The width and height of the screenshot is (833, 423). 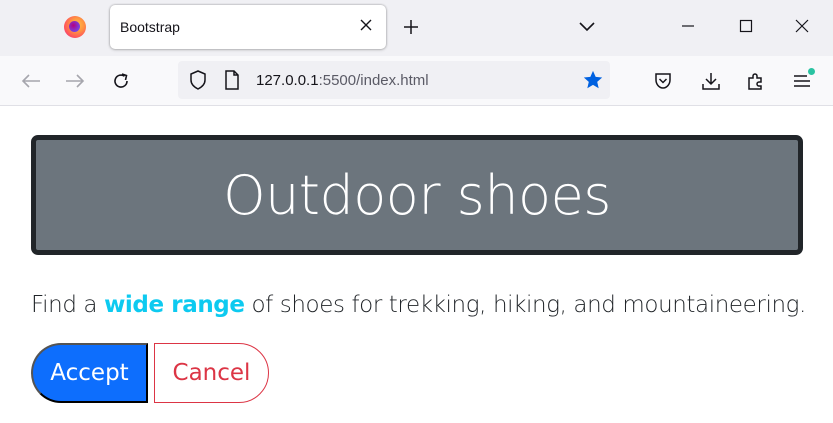 I want to click on lead-text-before: Find a, so click(x=64, y=305).